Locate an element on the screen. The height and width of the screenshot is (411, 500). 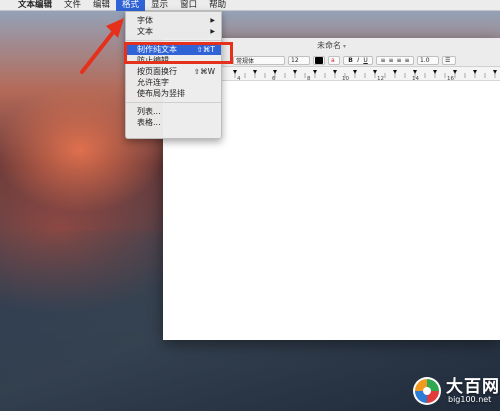
underline-button: U is located at coordinates (365, 60).